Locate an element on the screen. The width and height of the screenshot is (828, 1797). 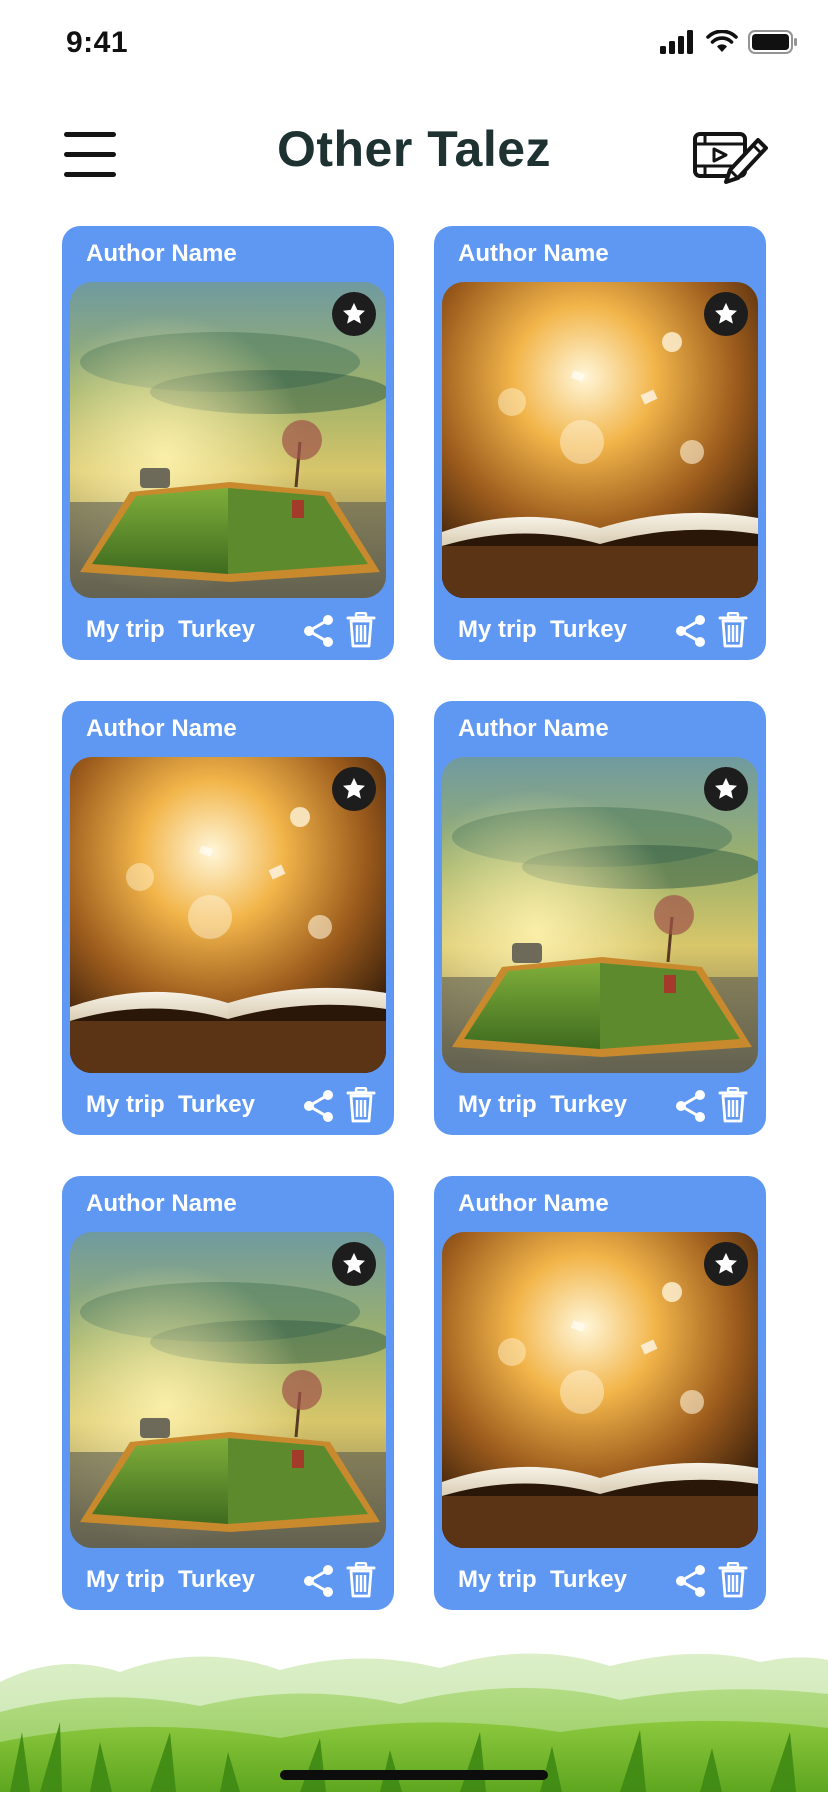
status-icons is located at coordinates (729, 42).